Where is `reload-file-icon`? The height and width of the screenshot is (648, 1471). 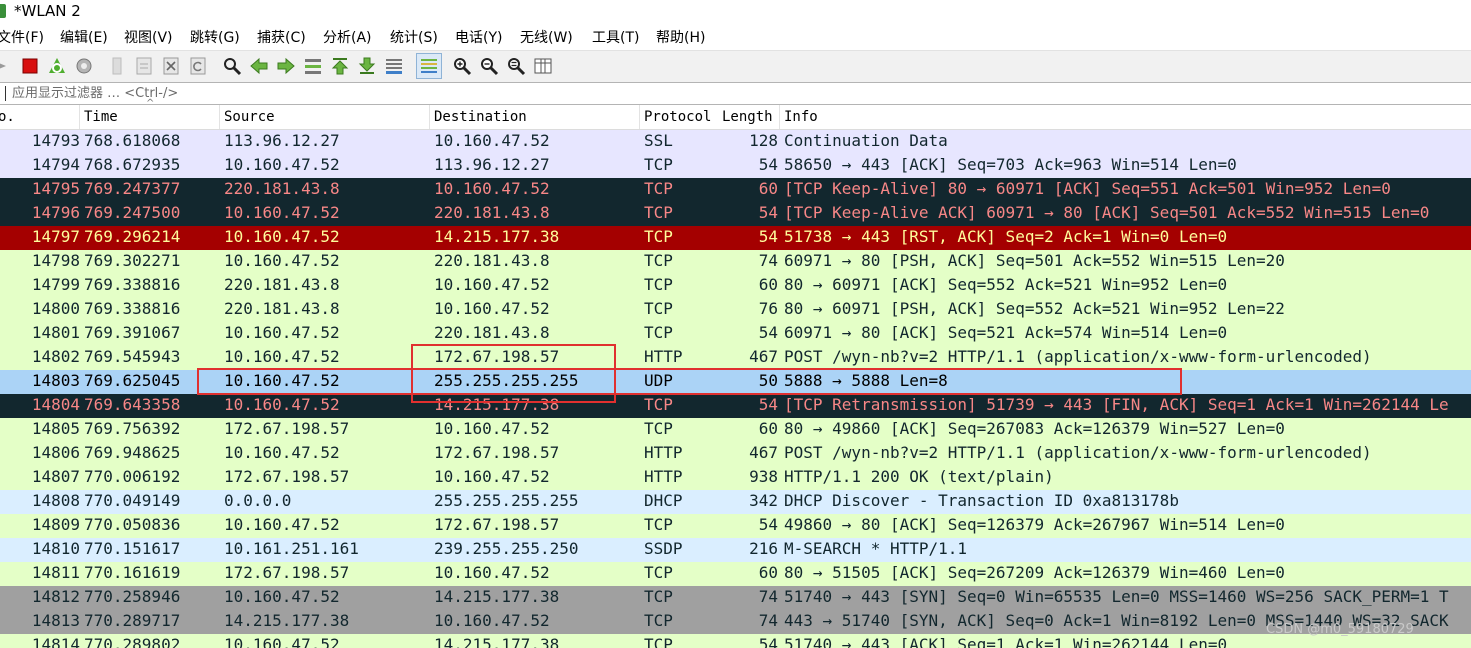
reload-file-icon is located at coordinates (198, 66).